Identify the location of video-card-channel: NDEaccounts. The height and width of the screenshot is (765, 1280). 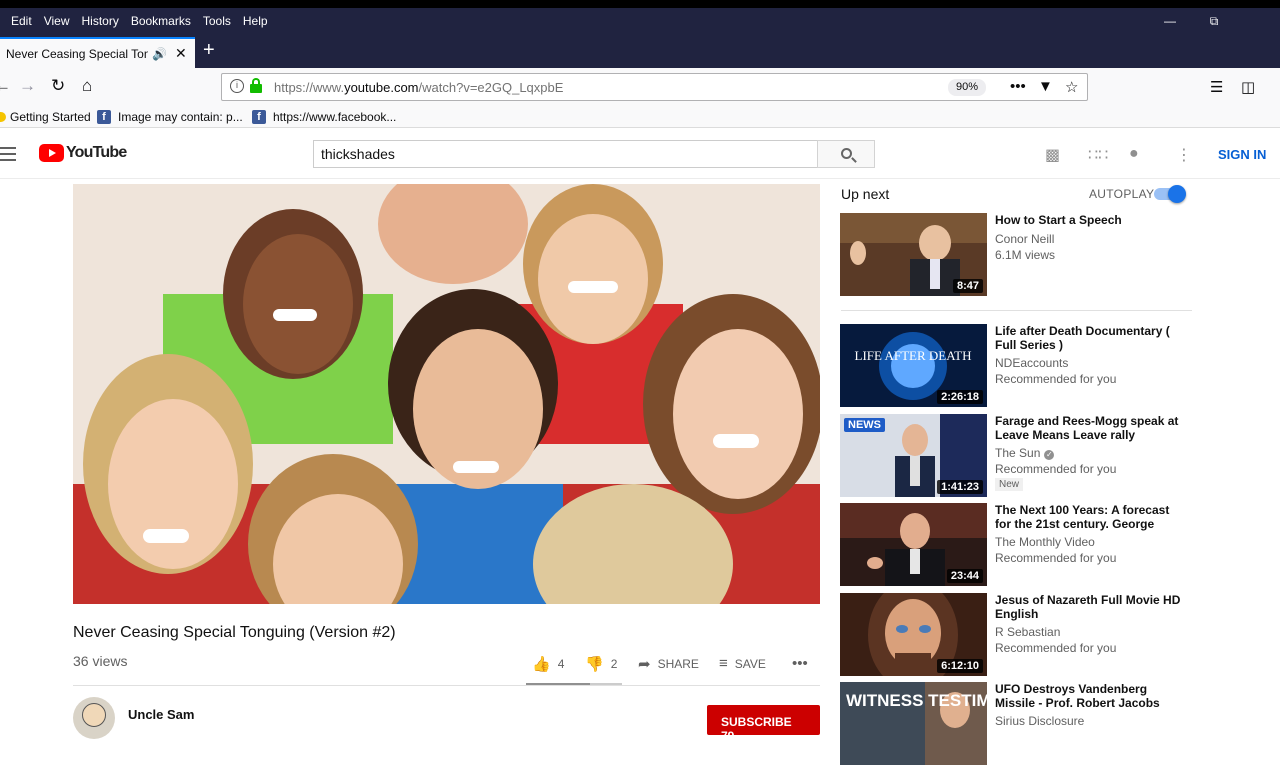
(1031, 363).